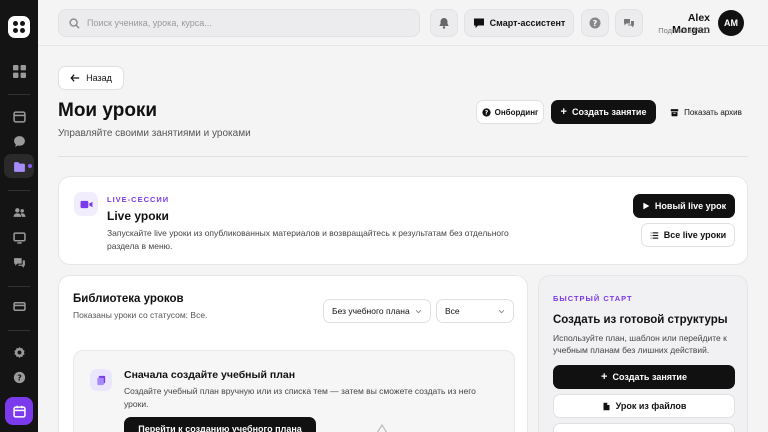  What do you see at coordinates (452, 311) in the screenshot?
I see `status-select-value: Все` at bounding box center [452, 311].